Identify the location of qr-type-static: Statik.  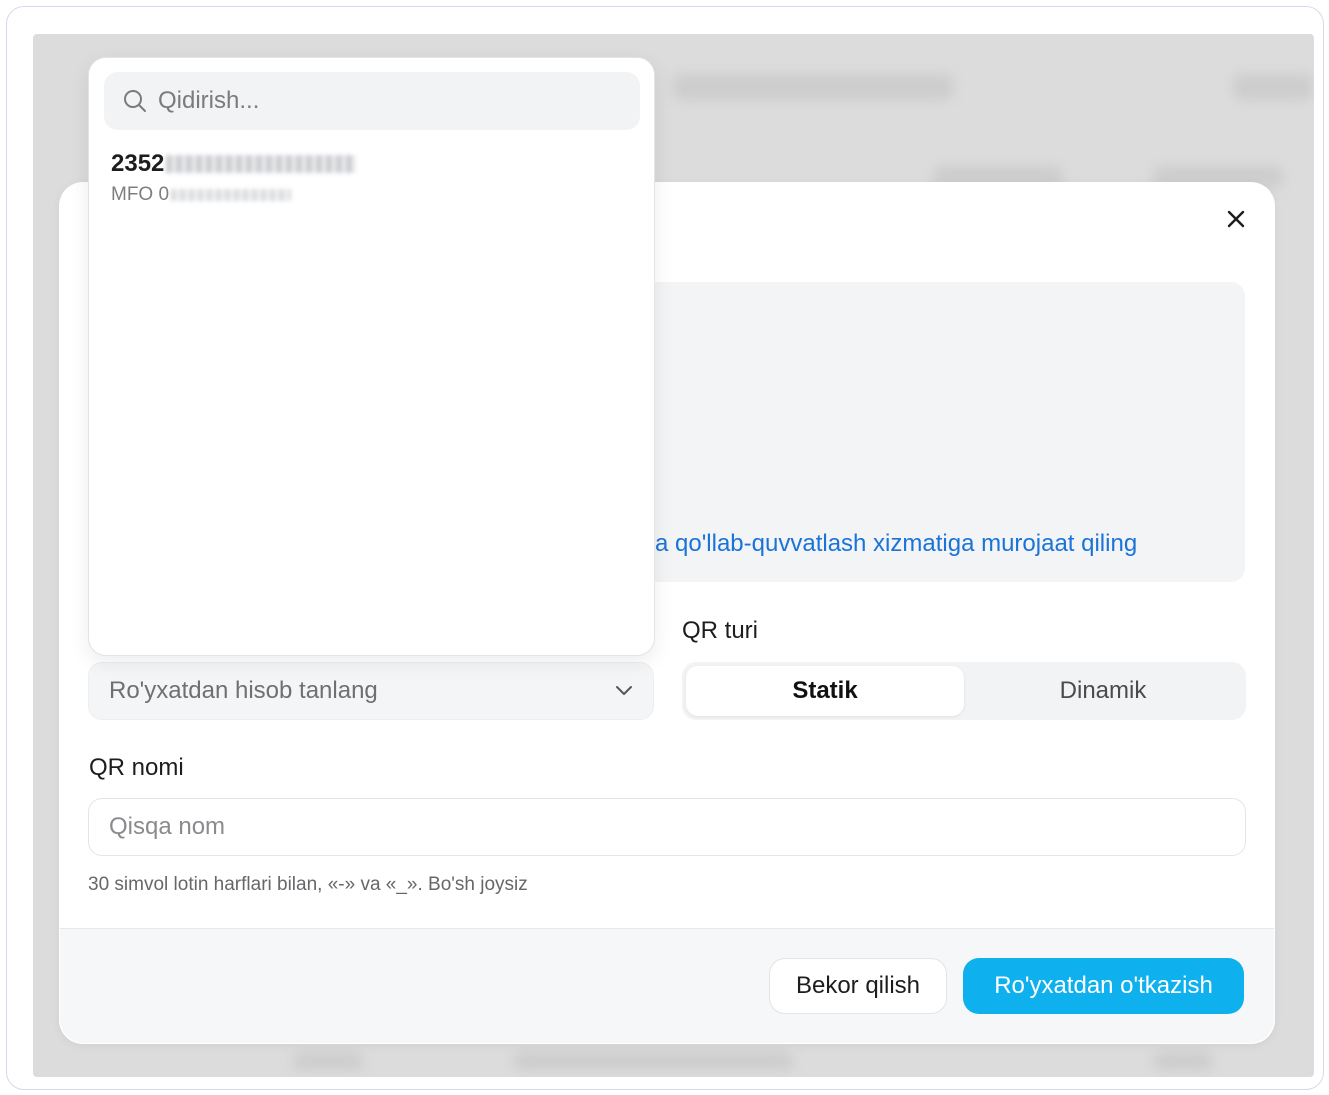
(825, 691).